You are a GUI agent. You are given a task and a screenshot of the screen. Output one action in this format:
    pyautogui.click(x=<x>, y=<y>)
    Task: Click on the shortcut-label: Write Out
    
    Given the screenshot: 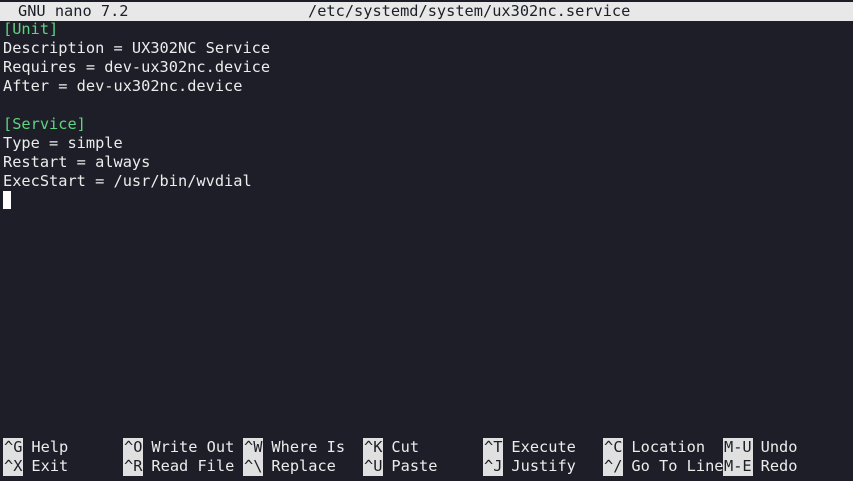 What is the action you would take?
    pyautogui.click(x=193, y=447)
    